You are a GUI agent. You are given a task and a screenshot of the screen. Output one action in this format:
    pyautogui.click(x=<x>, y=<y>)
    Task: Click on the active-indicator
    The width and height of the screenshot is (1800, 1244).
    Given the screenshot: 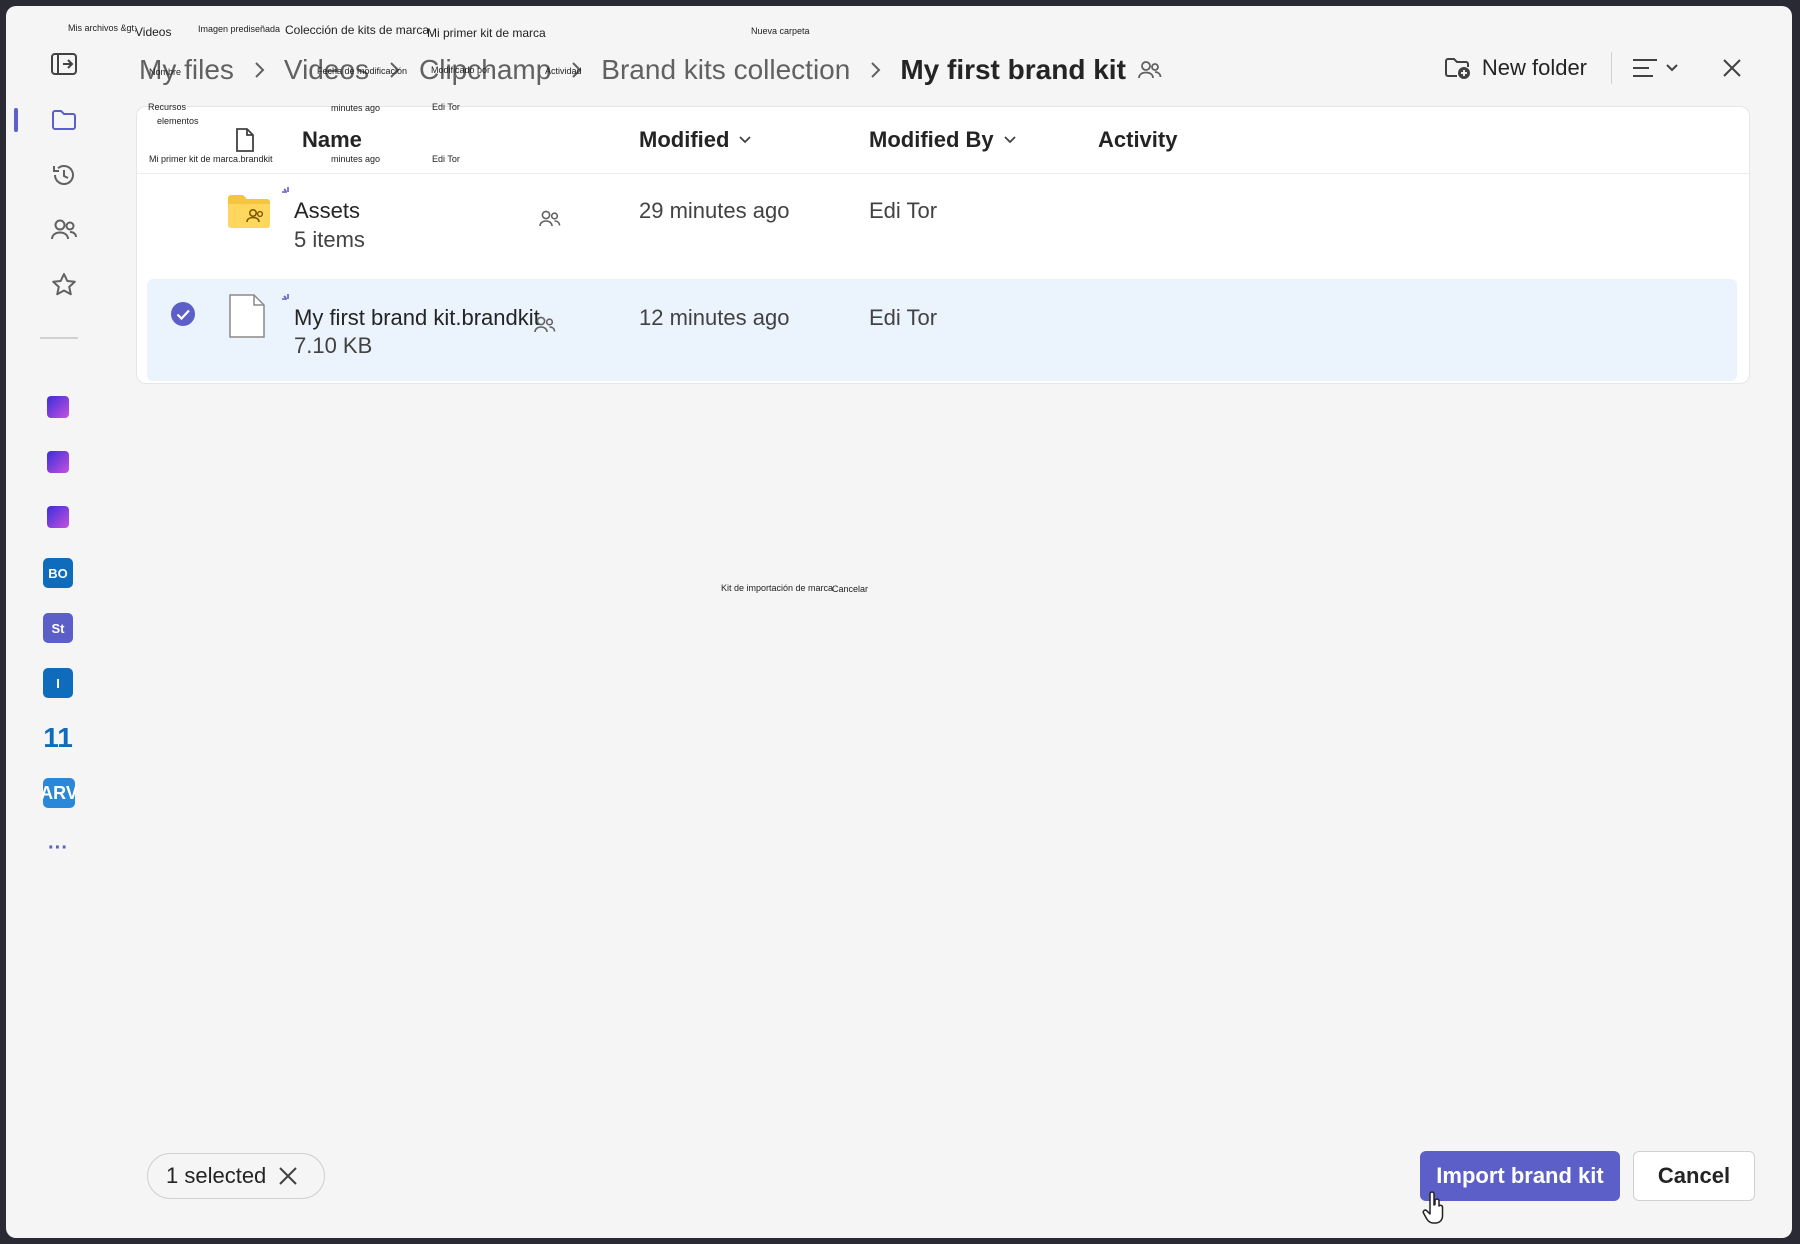 What is the action you would take?
    pyautogui.click(x=16, y=120)
    